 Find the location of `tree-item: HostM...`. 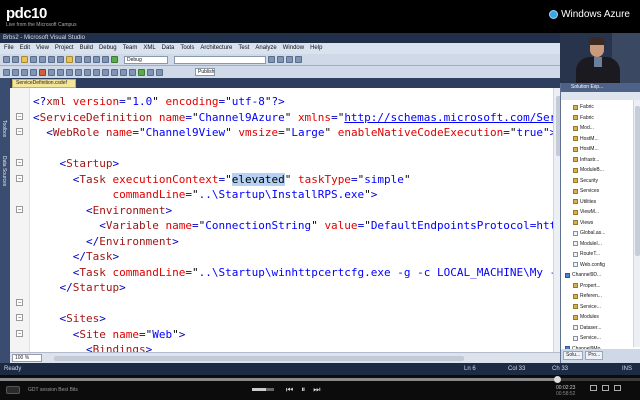

tree-item: HostM... is located at coordinates (597, 139).